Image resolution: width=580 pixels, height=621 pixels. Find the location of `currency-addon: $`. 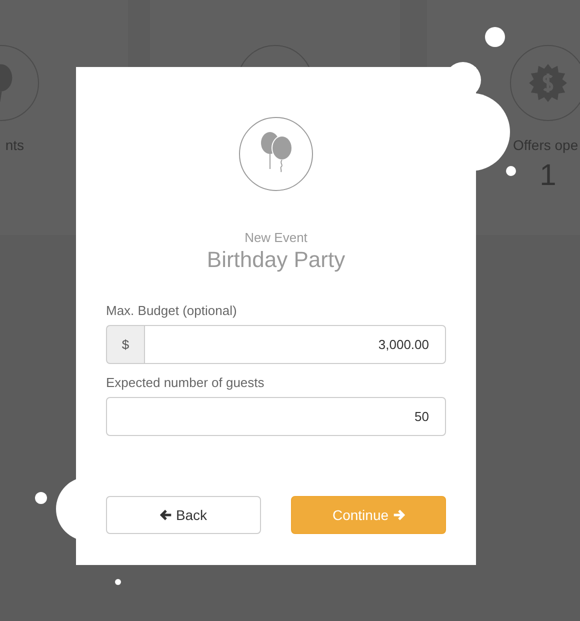

currency-addon: $ is located at coordinates (125, 344).